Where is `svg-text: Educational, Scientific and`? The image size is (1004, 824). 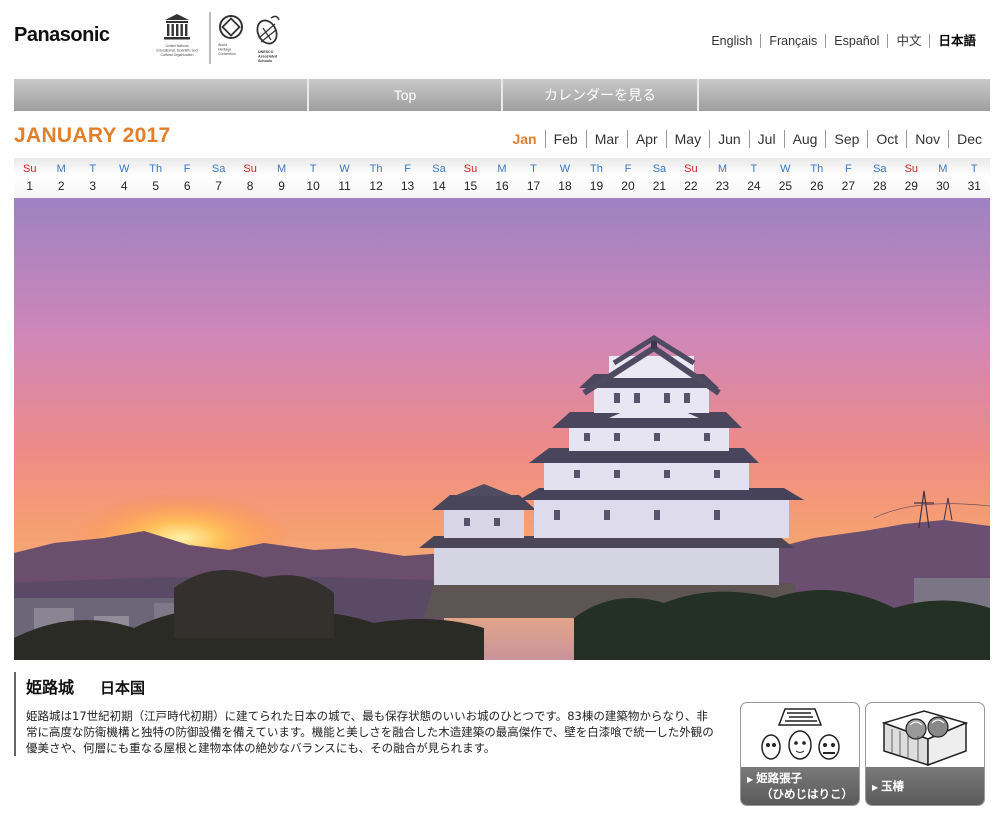 svg-text: Educational, Scientific and is located at coordinates (176, 51).